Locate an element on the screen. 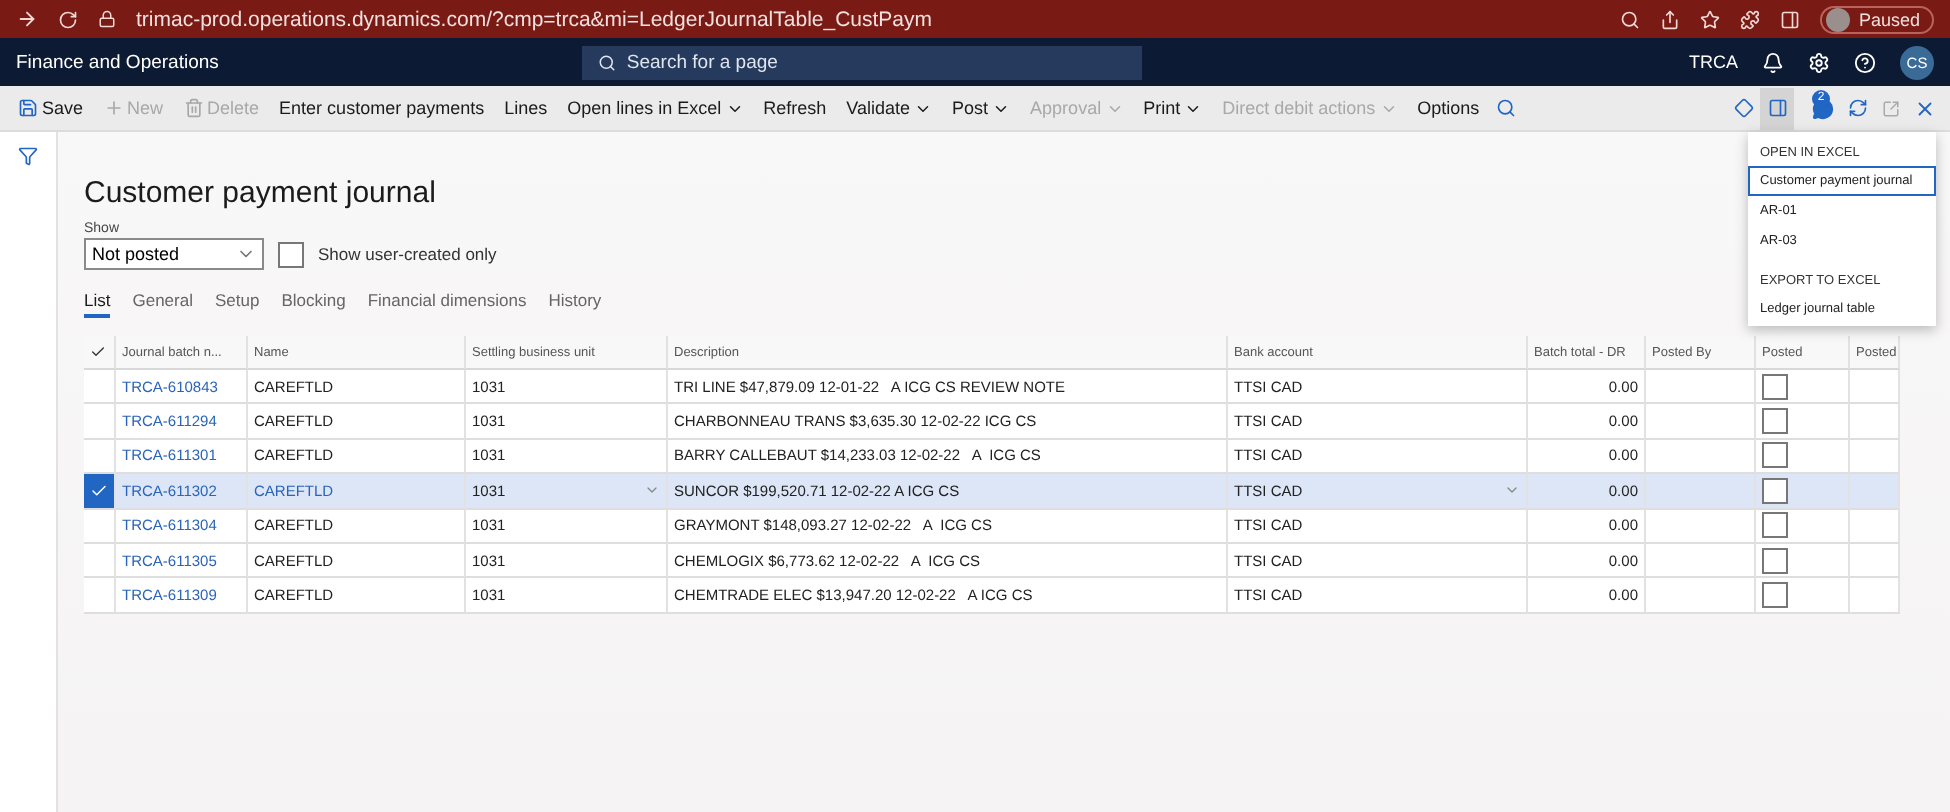 The width and height of the screenshot is (1950, 812). office-button is located at coordinates (1777, 108).